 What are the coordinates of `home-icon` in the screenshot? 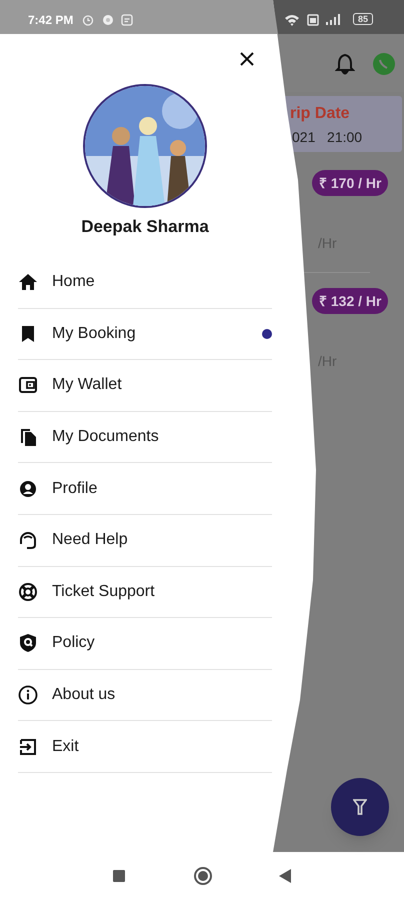 It's located at (28, 282).